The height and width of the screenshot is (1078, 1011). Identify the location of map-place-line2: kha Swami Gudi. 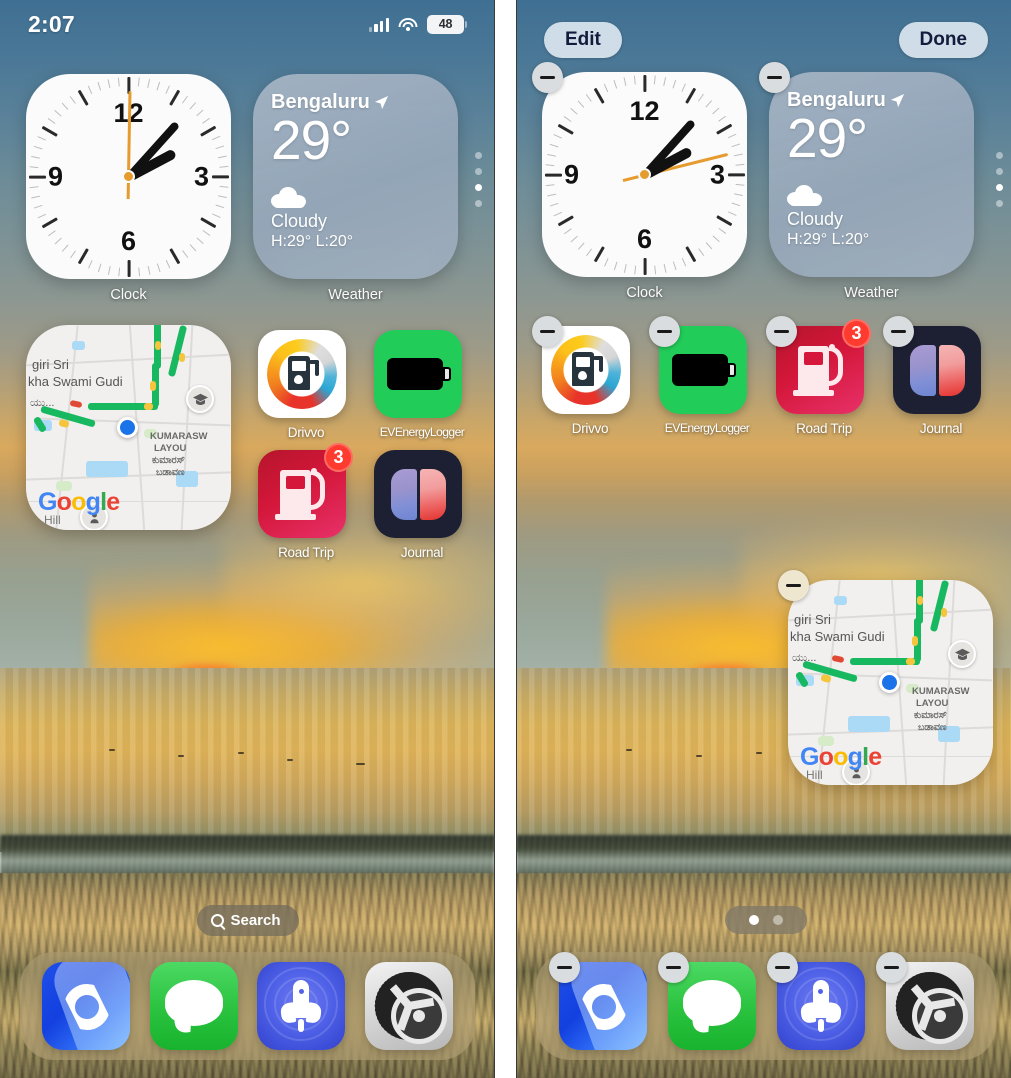
(75, 381).